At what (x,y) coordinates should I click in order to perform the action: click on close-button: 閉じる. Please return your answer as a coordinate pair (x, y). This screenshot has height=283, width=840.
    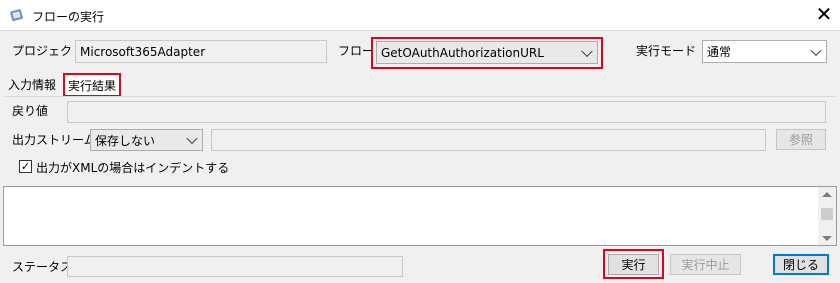
    Looking at the image, I should click on (801, 264).